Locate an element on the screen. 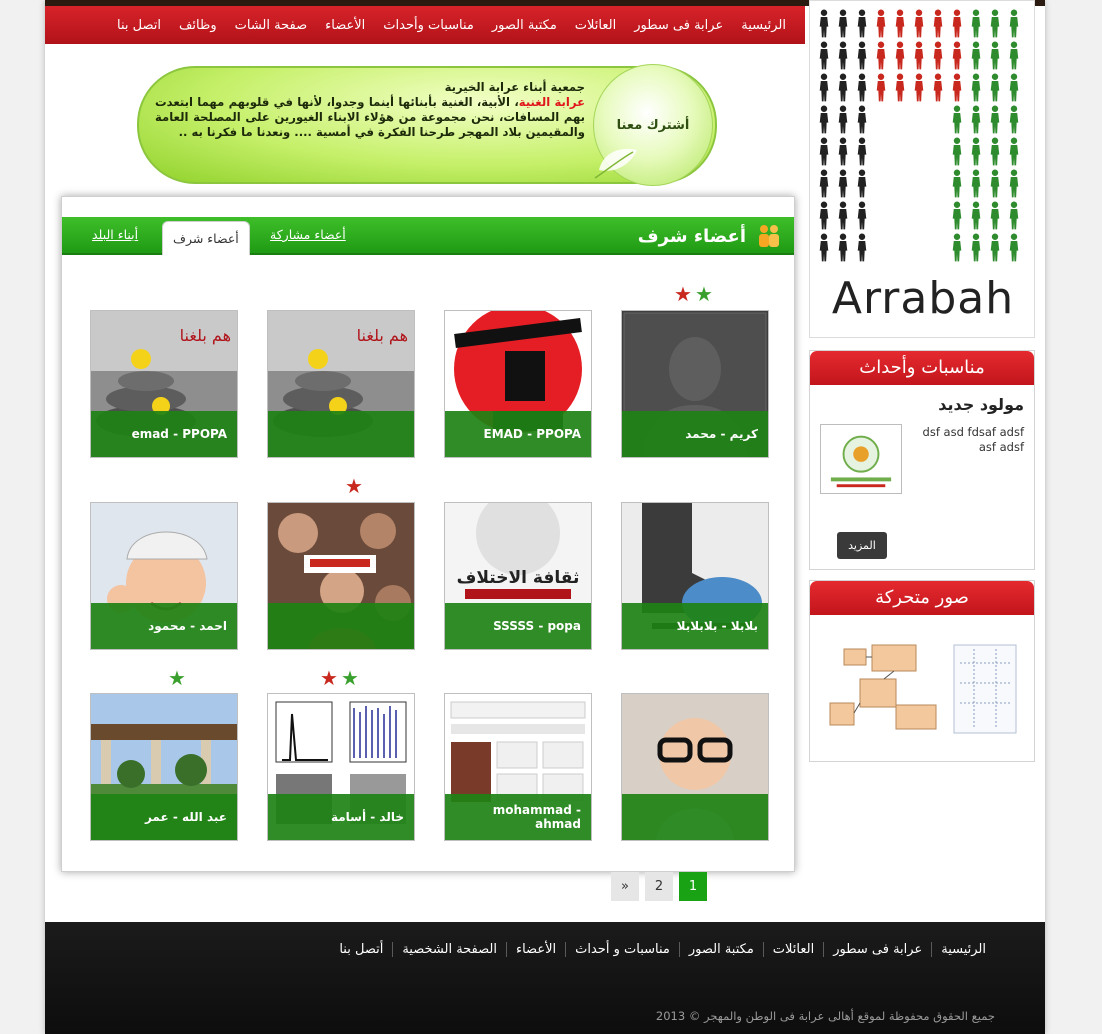  member-card: خالد - أسامة is located at coordinates (341, 767).